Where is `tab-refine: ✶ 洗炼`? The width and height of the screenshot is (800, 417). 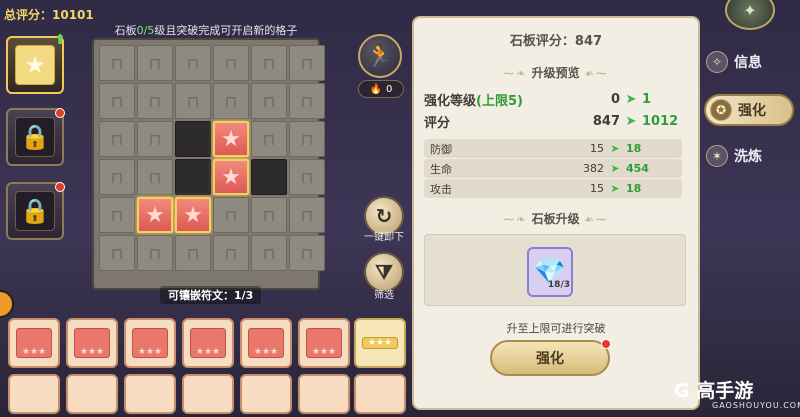
tab-refine: ✶ 洗炼 is located at coordinates (746, 156).